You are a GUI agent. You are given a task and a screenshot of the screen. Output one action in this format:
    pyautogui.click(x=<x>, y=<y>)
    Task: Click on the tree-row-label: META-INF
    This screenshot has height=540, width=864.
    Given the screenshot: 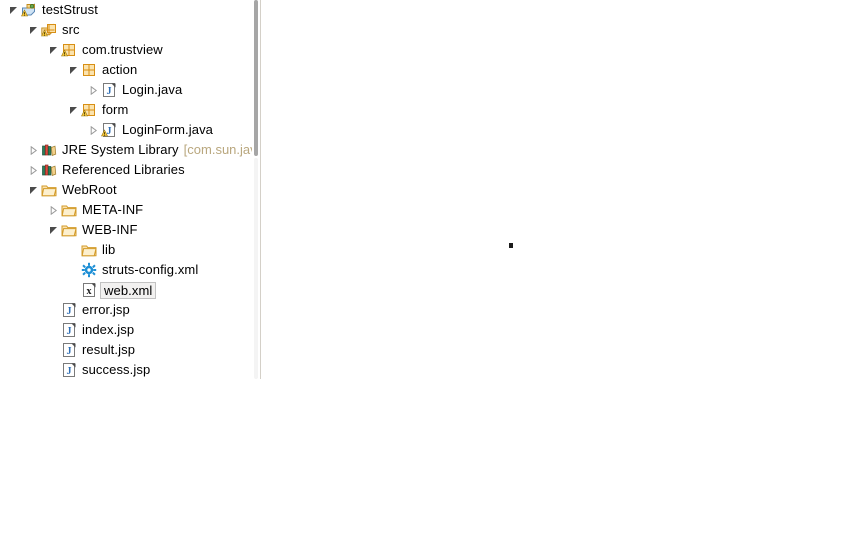 What is the action you would take?
    pyautogui.click(x=112, y=210)
    